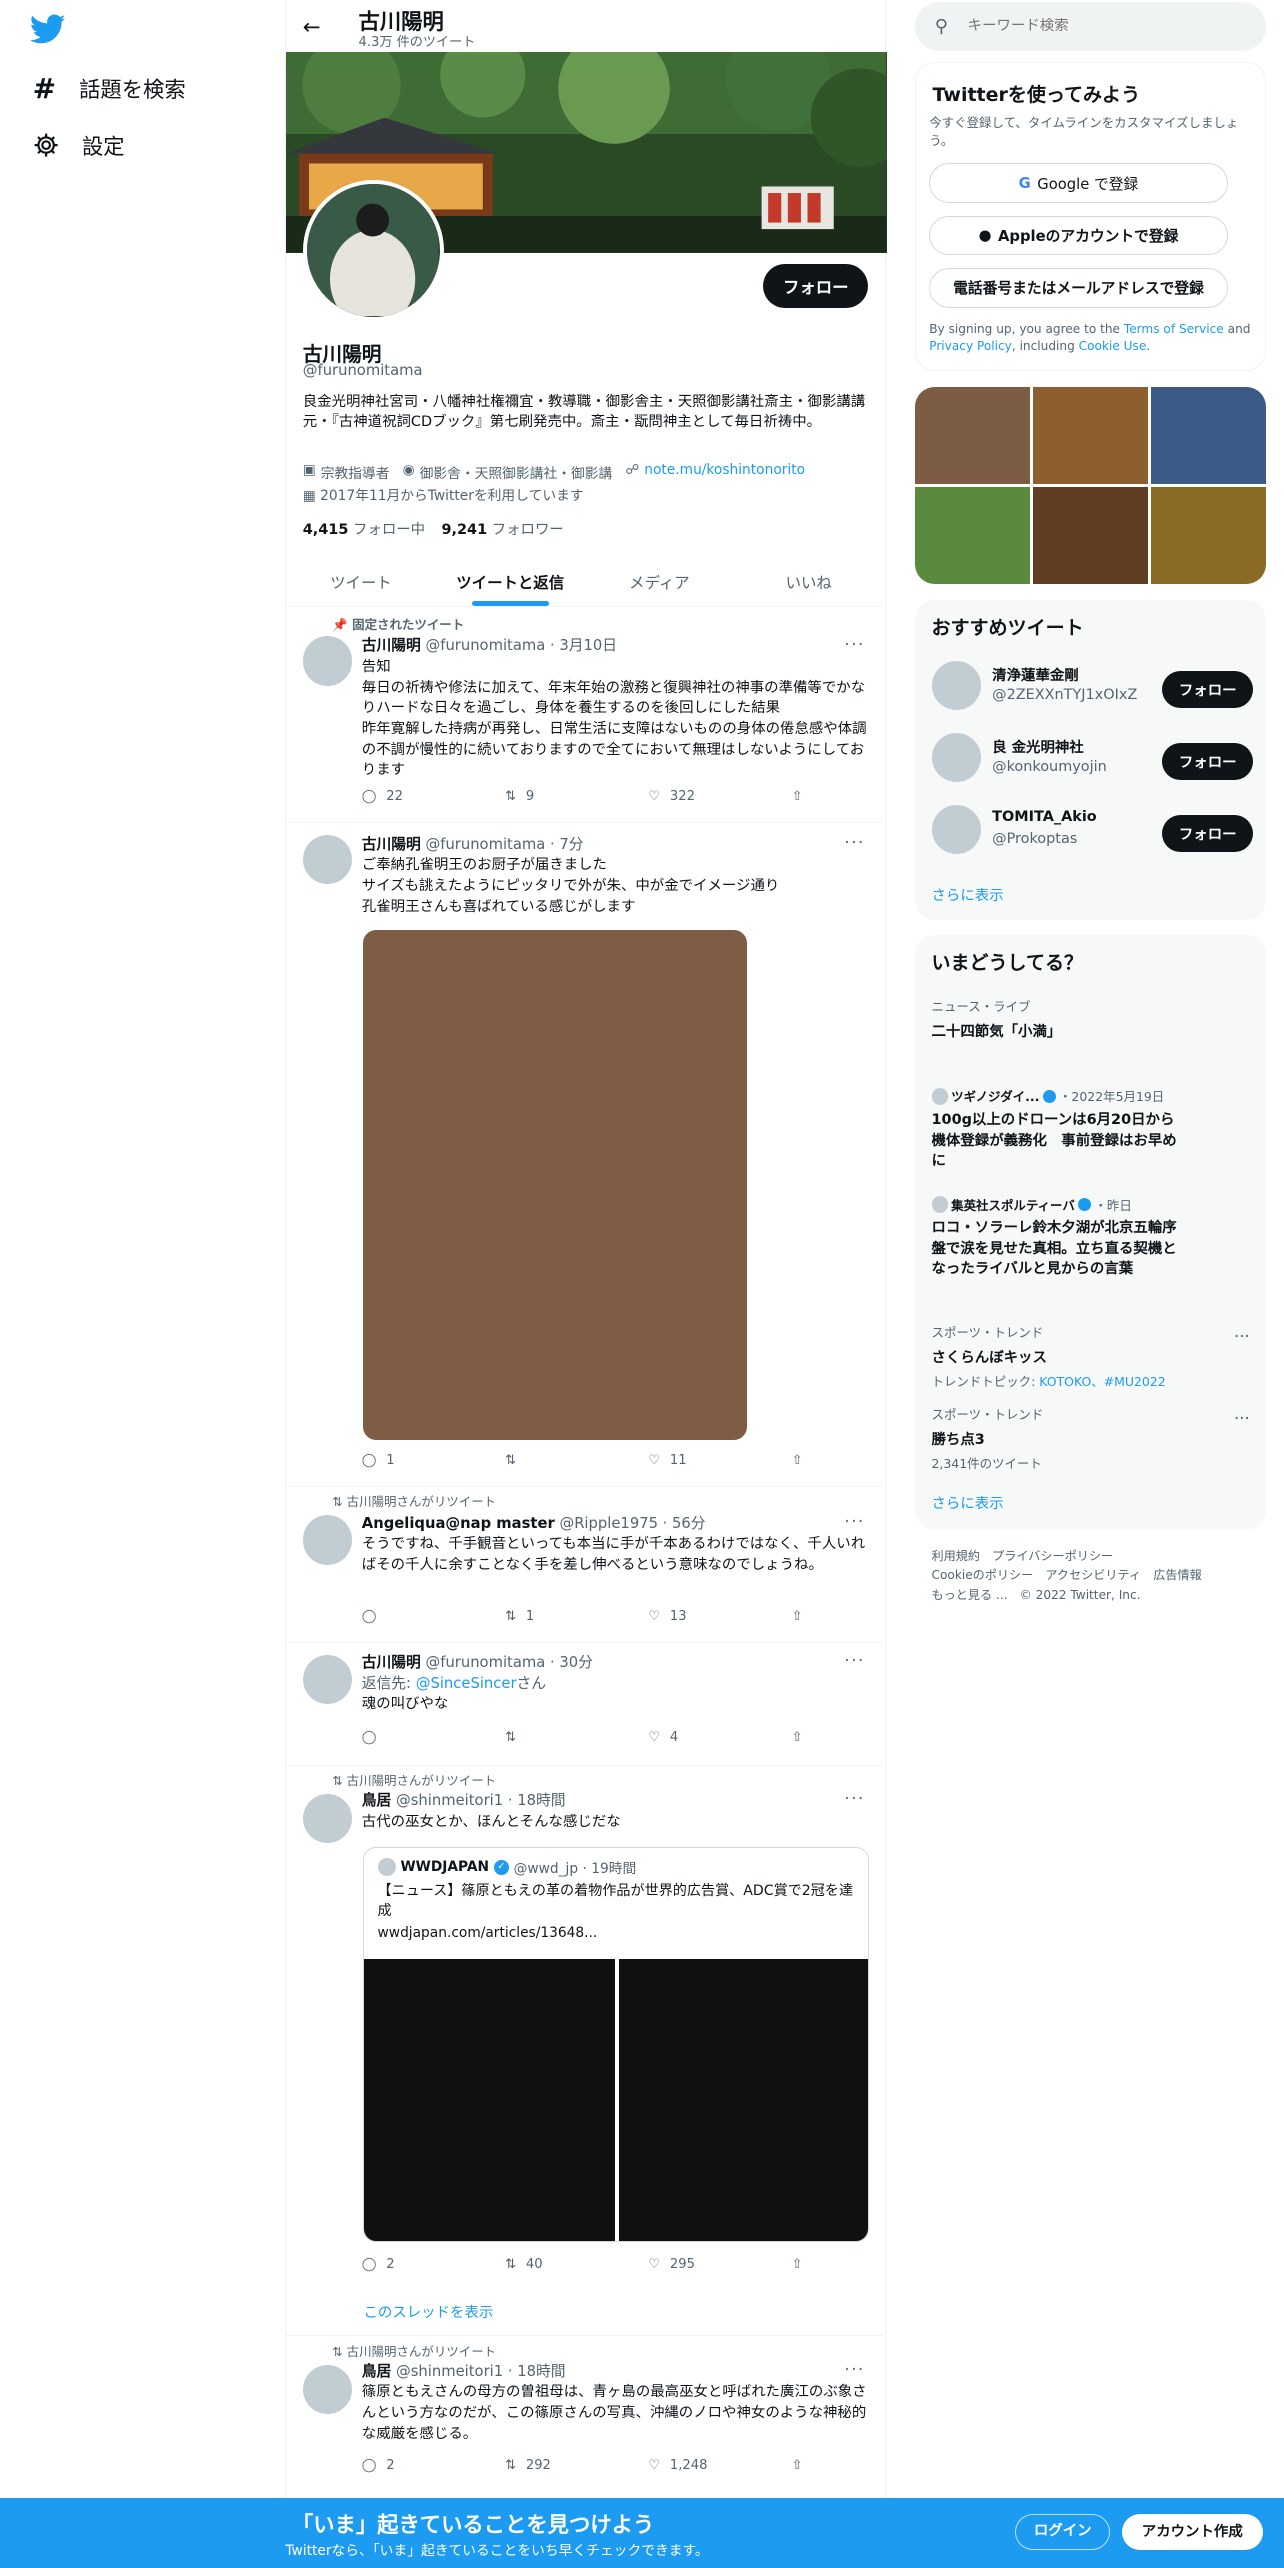 The width and height of the screenshot is (1284, 2568). I want to click on tab-tweets: ツイート, so click(360, 582).